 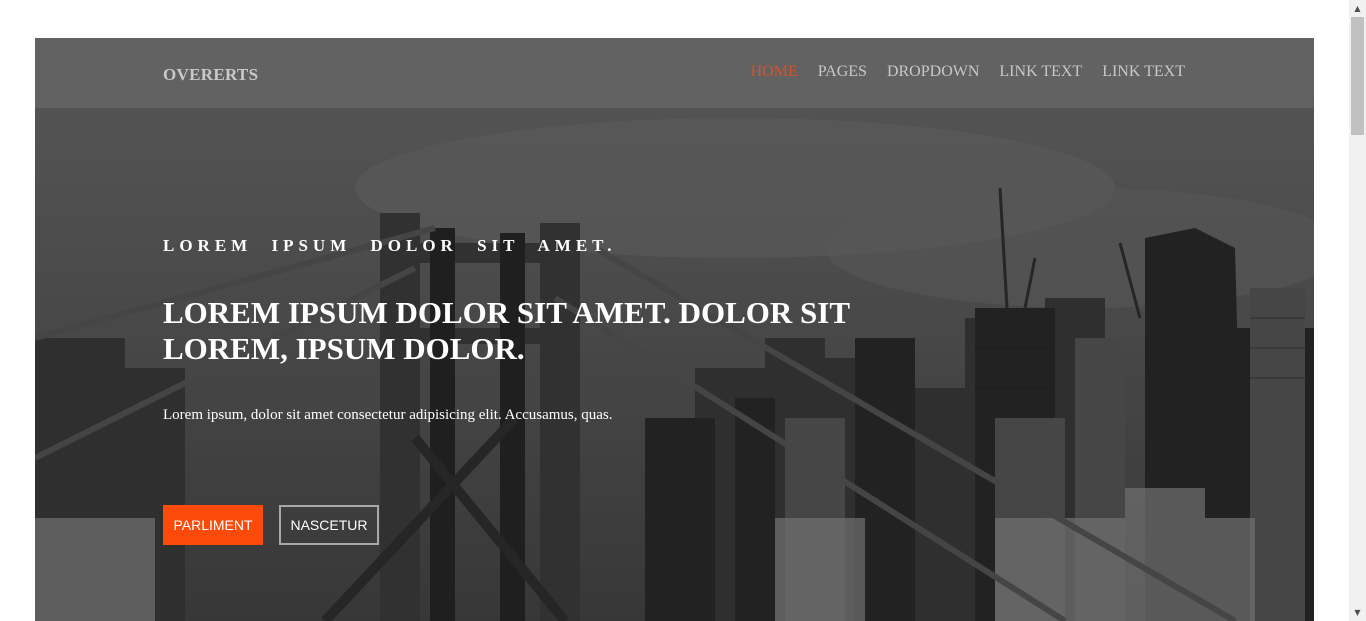 I want to click on hero-eyebrow: LOREM IPSUM DOLOR SIT AMET., so click(x=390, y=245).